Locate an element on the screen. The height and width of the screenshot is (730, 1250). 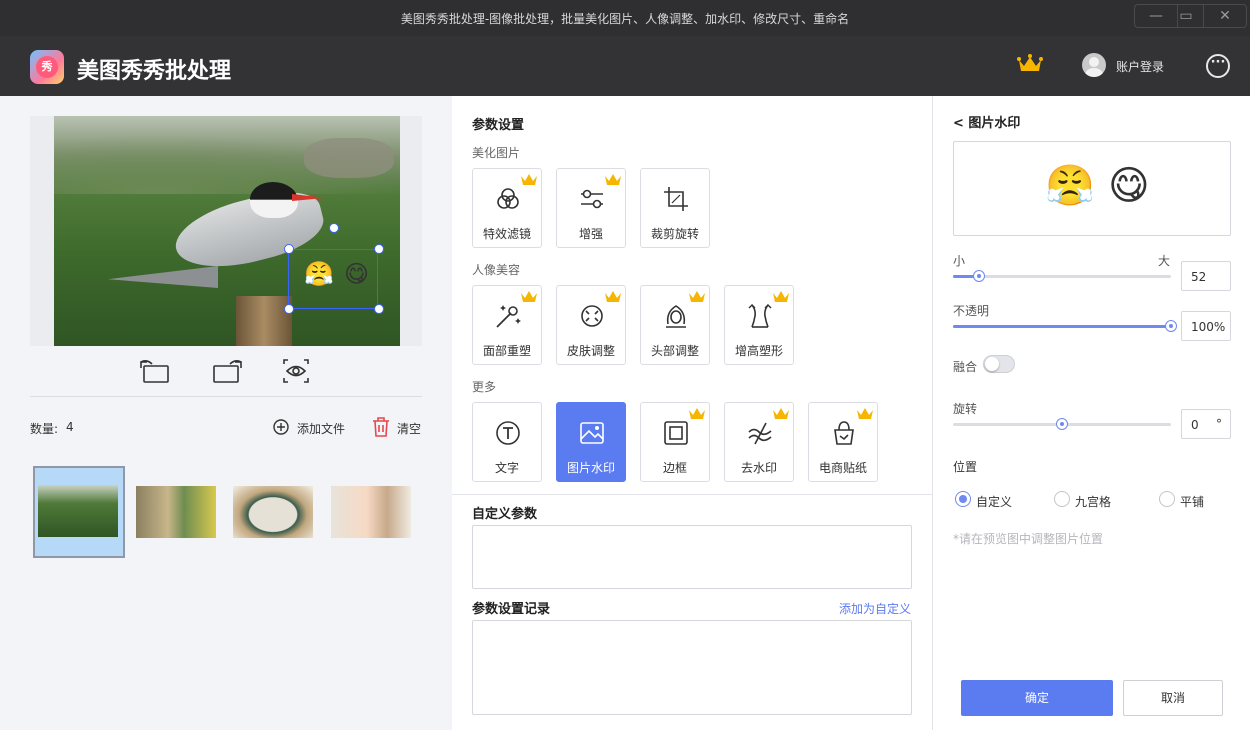
add-file-button: 添加文件 is located at coordinates (321, 428).